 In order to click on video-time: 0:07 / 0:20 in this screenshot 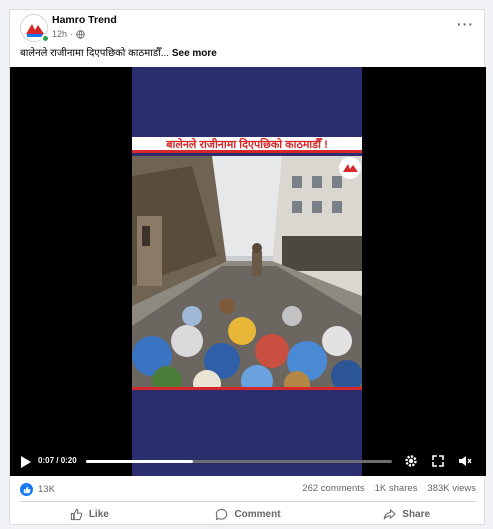, I will do `click(57, 460)`.